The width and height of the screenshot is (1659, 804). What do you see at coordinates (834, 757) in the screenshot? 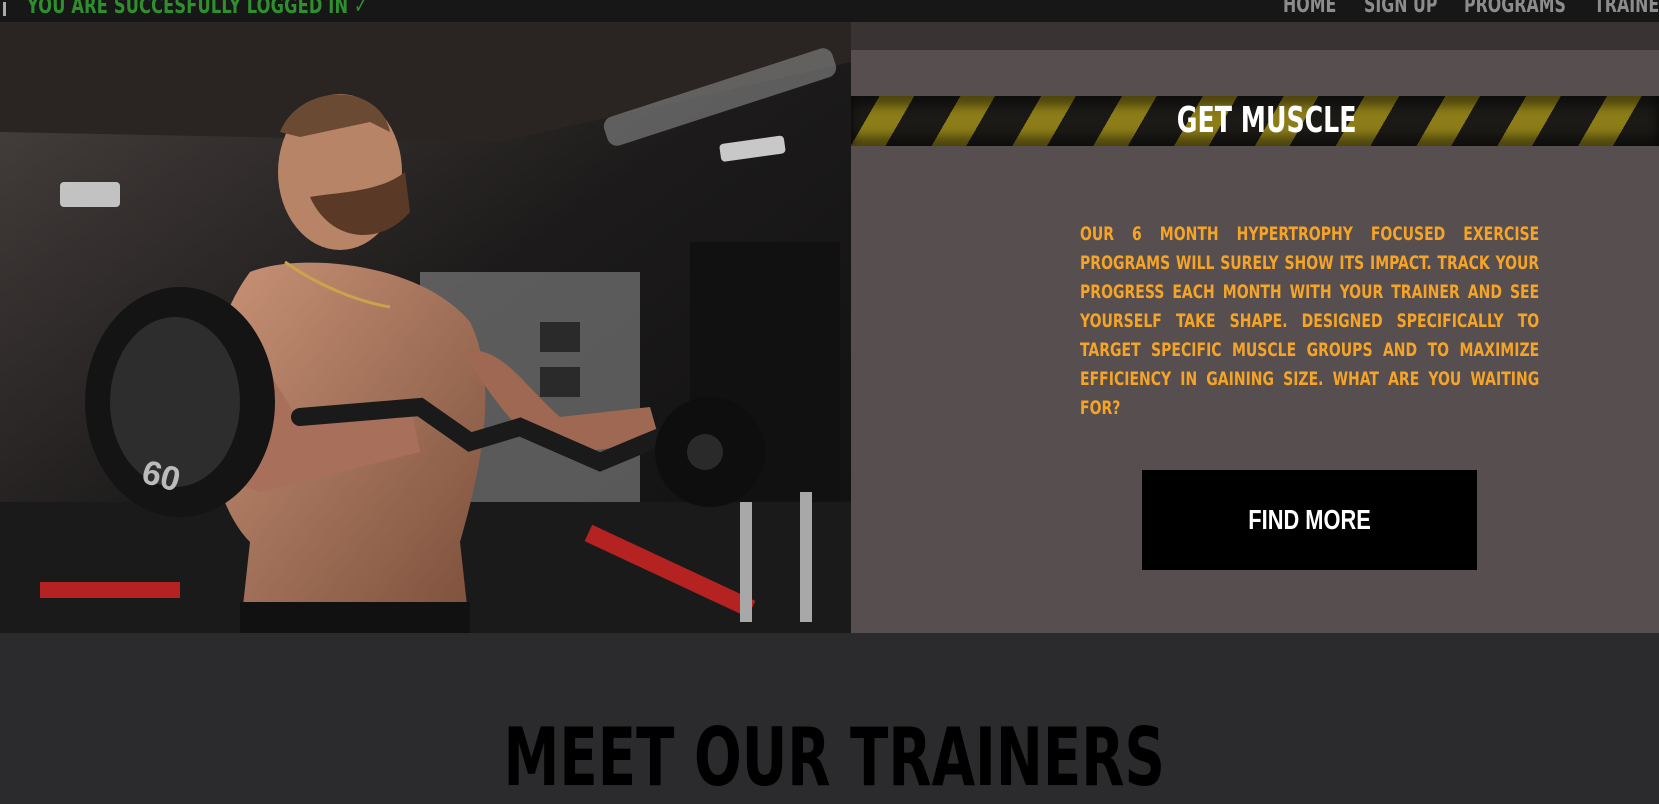
I see `meet-our-trainers-heading: MEET OUR TRAINERS` at bounding box center [834, 757].